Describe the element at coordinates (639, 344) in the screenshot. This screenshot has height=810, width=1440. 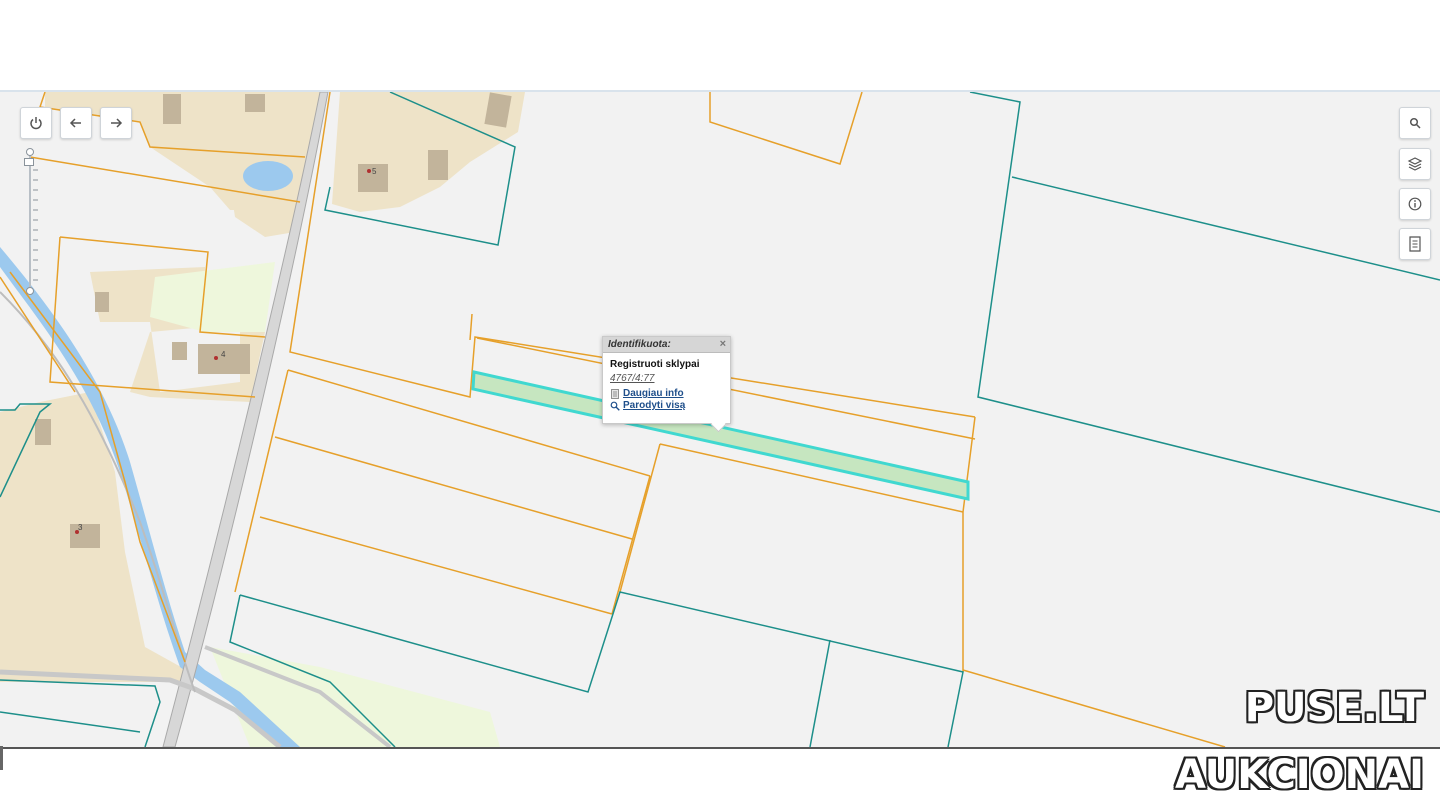
I see `popup-title: Identifikuota:` at that location.